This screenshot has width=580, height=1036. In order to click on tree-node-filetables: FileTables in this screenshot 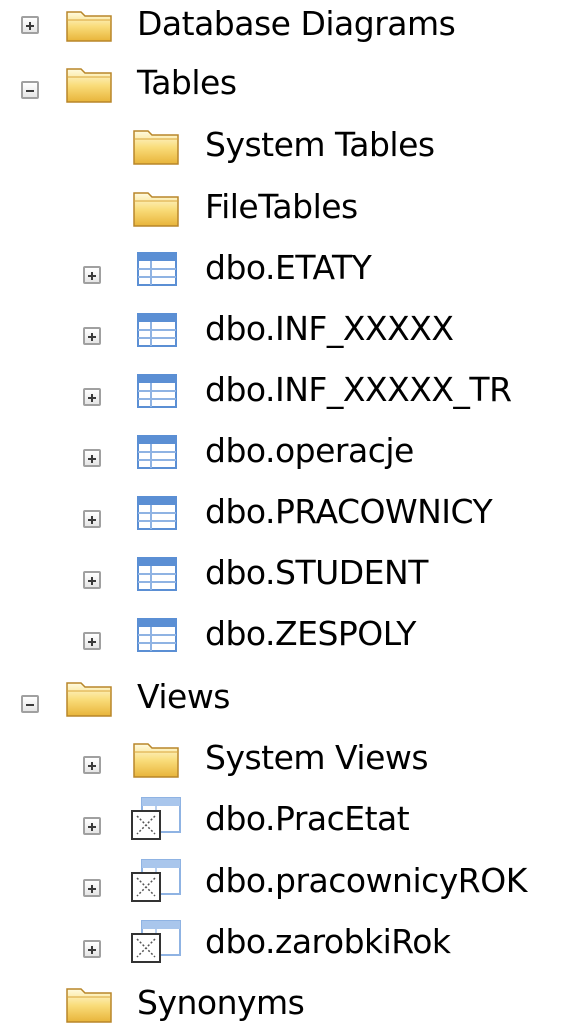, I will do `click(290, 209)`.